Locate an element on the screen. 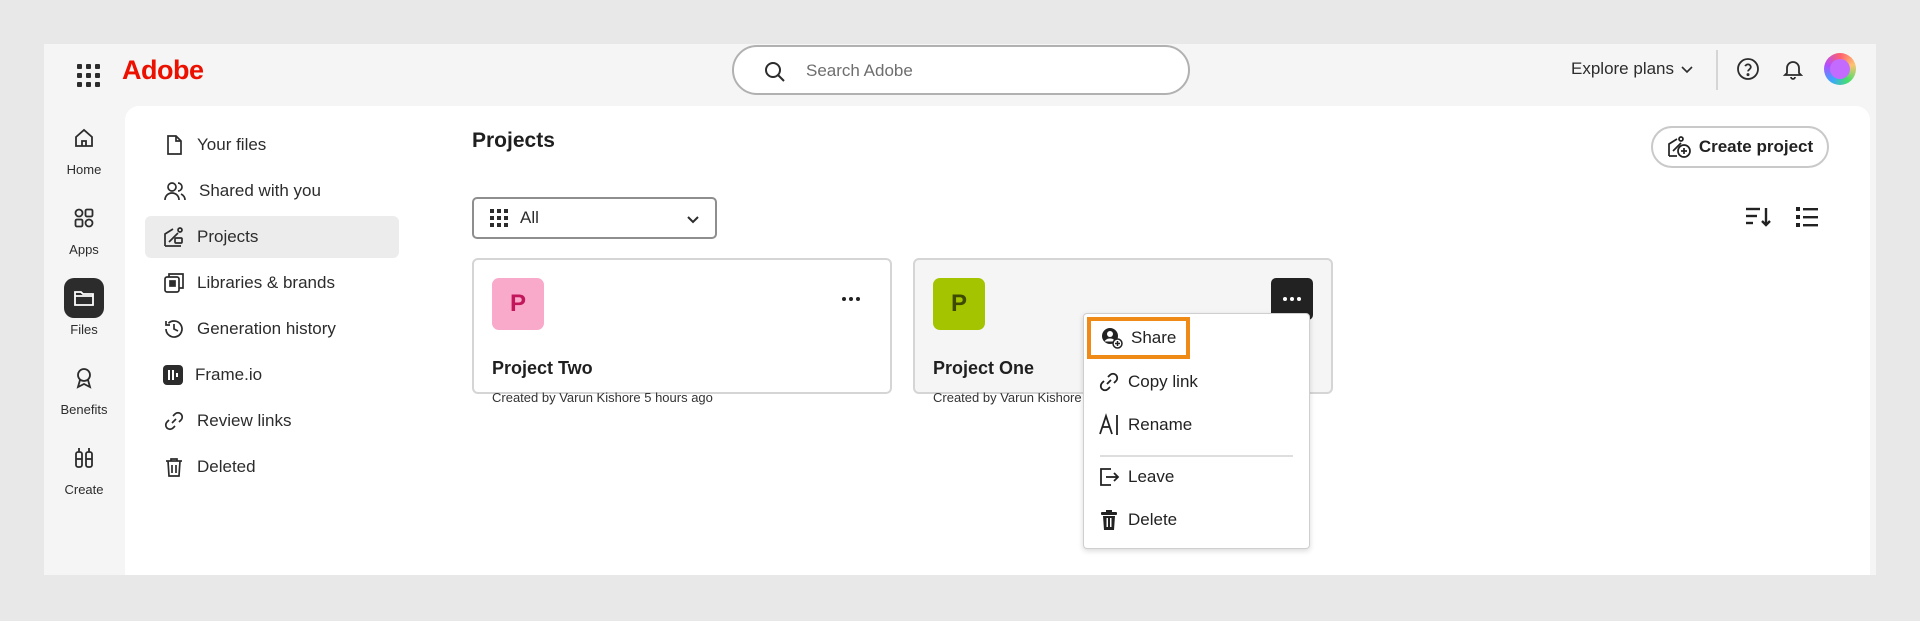  adobe-logo: Adobe is located at coordinates (163, 70).